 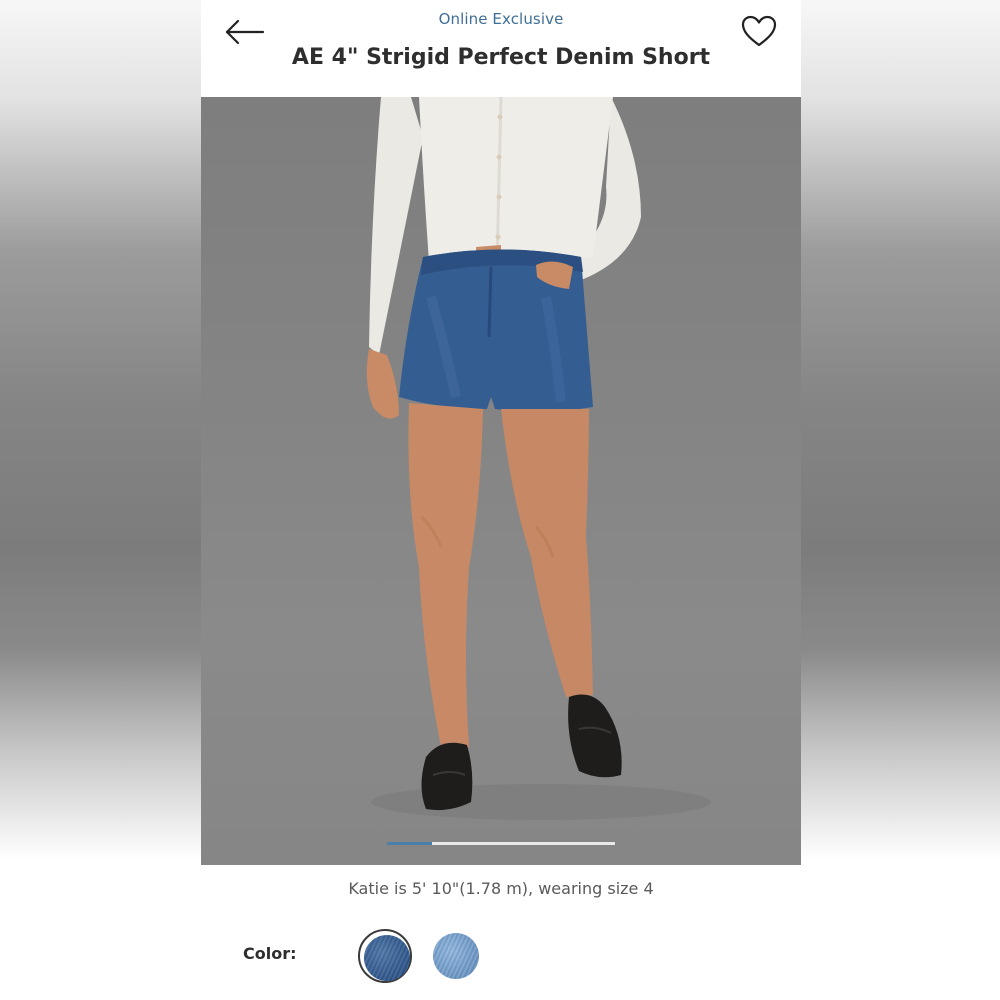 What do you see at coordinates (270, 953) in the screenshot?
I see `color-label: Color:` at bounding box center [270, 953].